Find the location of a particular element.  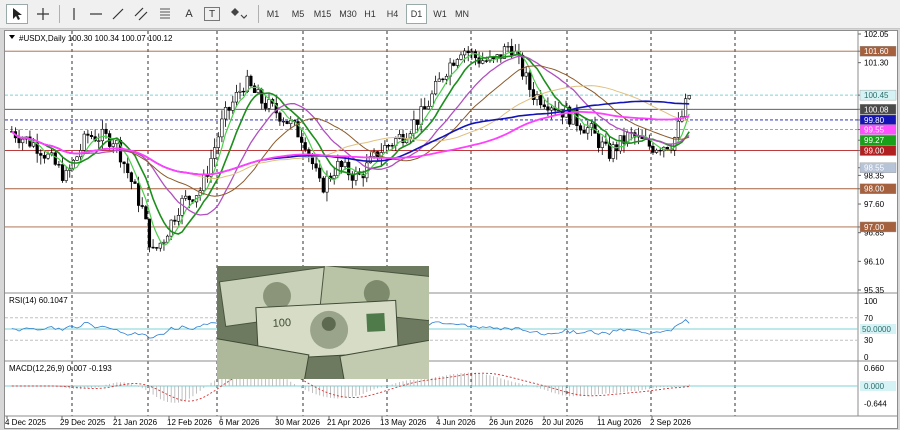

text-tool: A is located at coordinates (189, 14).